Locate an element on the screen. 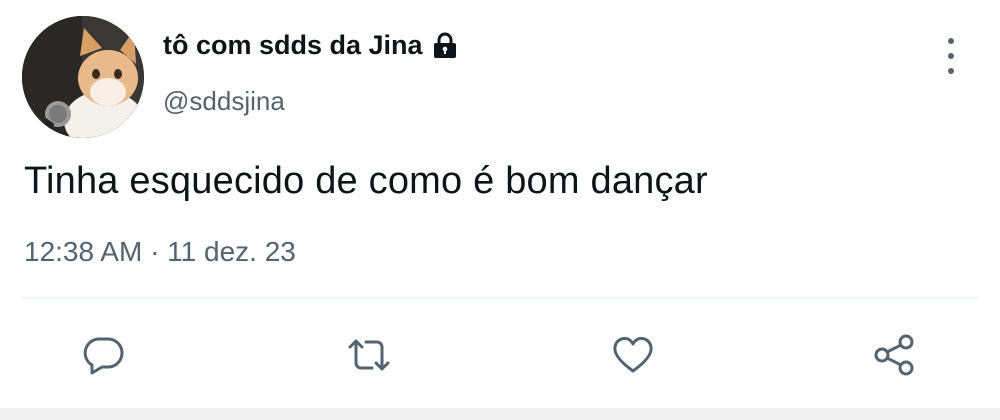 The height and width of the screenshot is (420, 1000). reply-icon is located at coordinates (104, 355).